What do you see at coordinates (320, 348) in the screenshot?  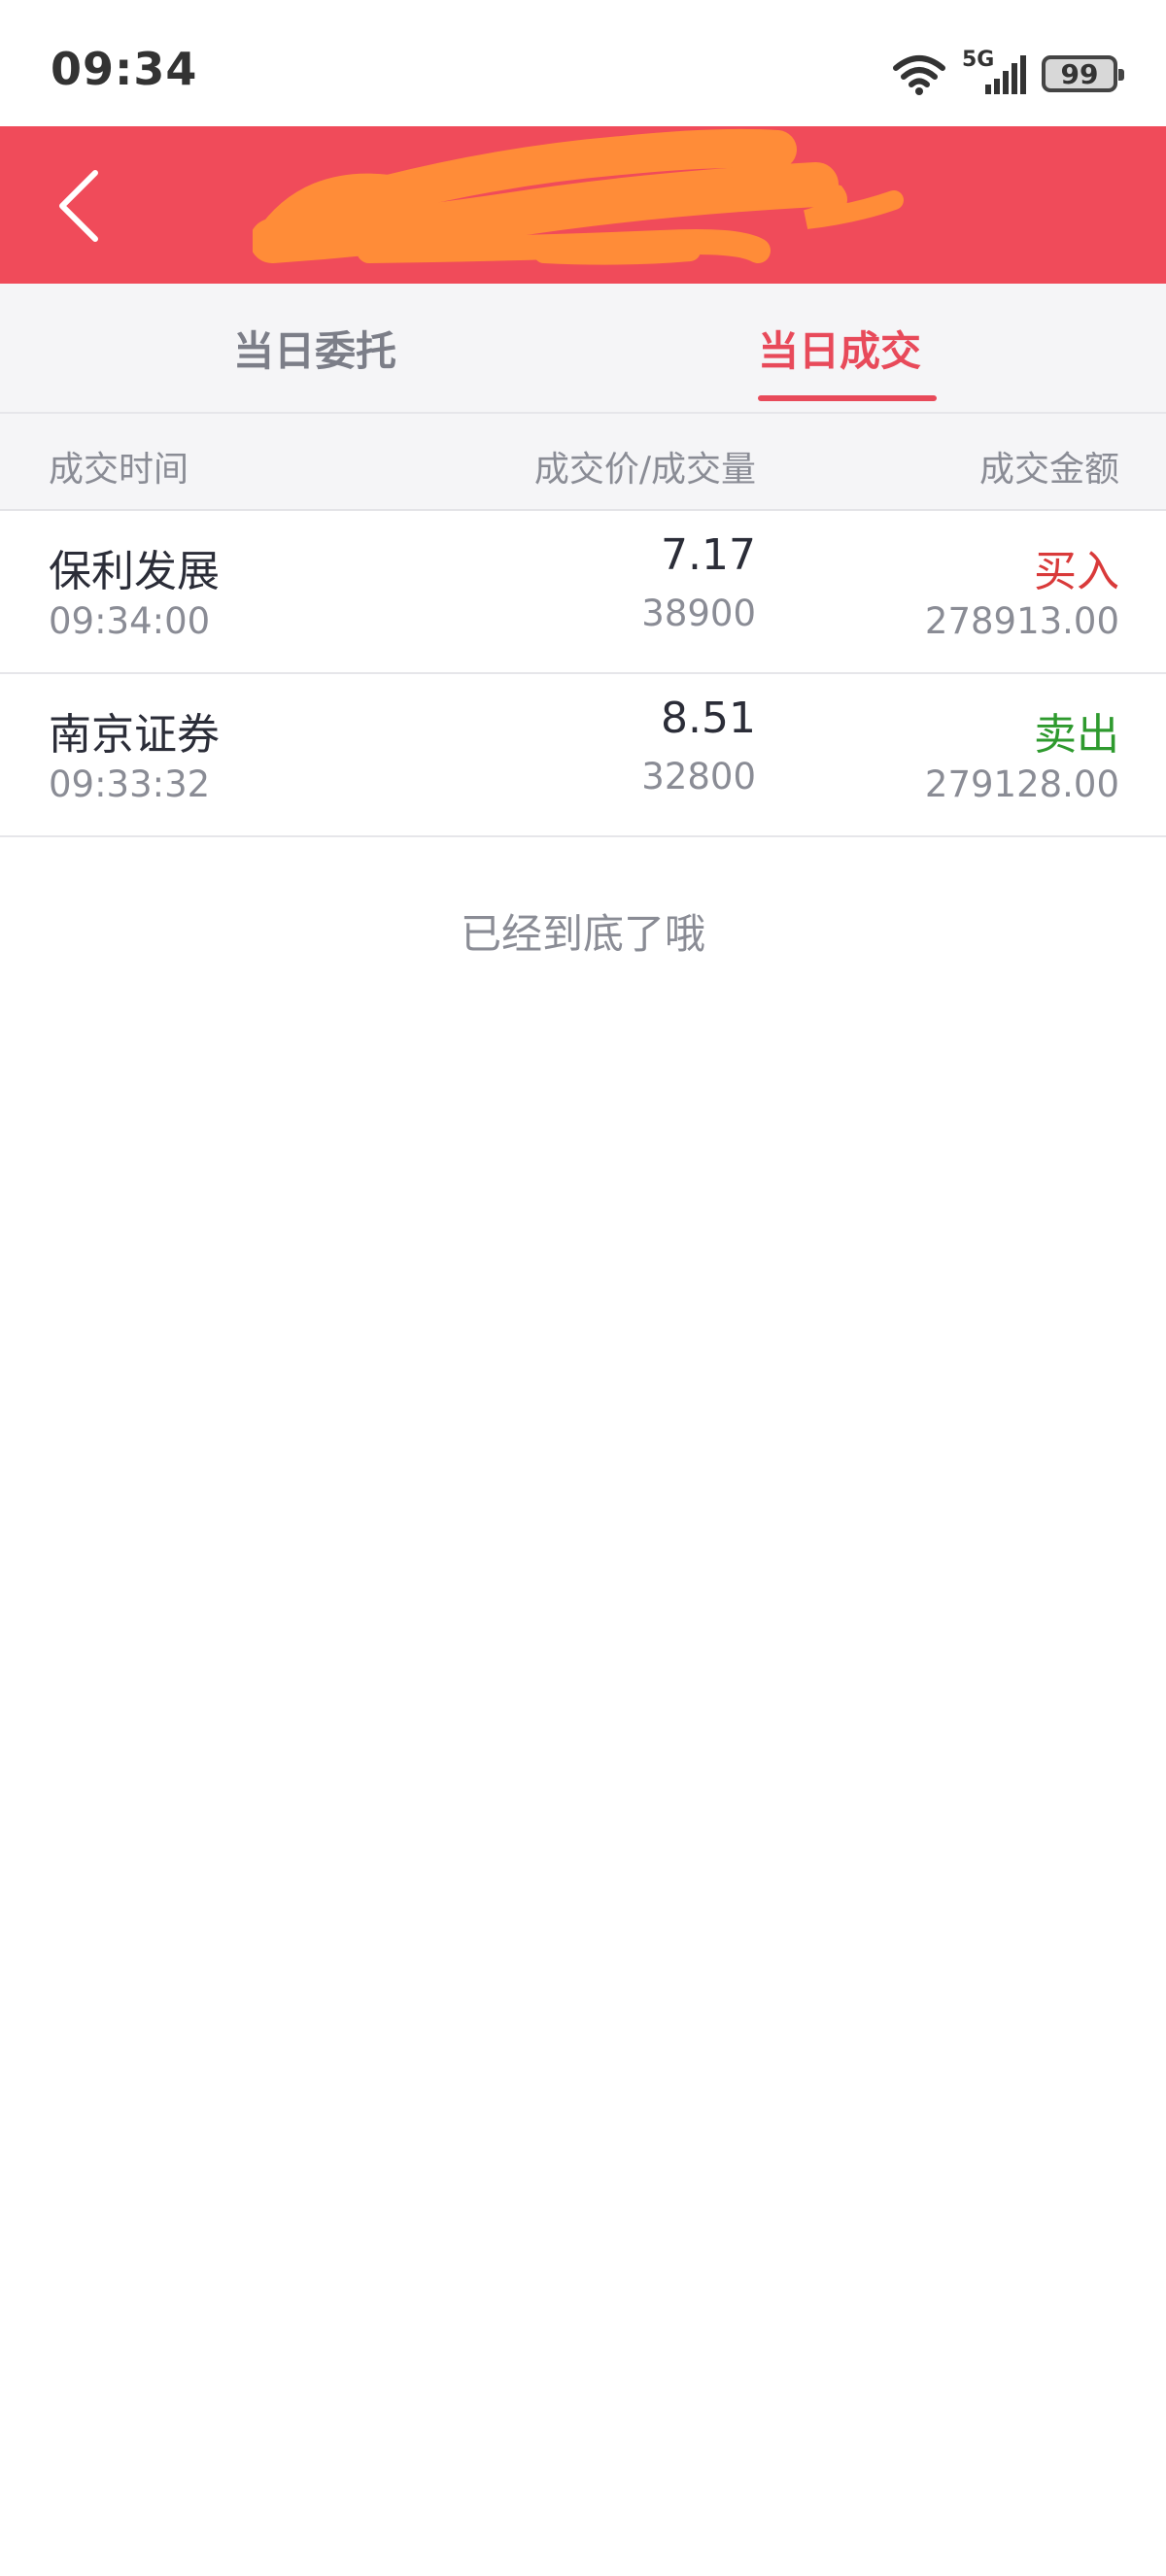 I see `tab-today-orders: 当日委托` at bounding box center [320, 348].